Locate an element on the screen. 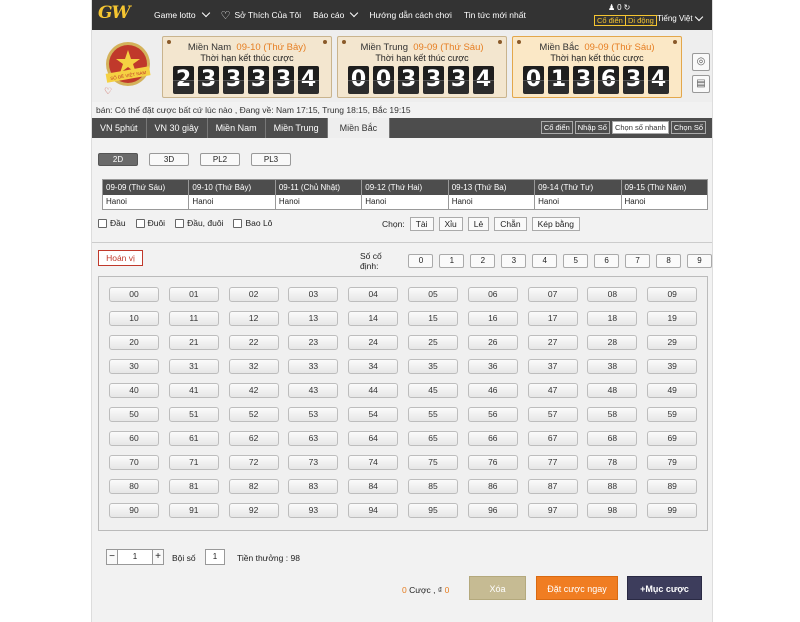  number-button: 13 is located at coordinates (313, 318).